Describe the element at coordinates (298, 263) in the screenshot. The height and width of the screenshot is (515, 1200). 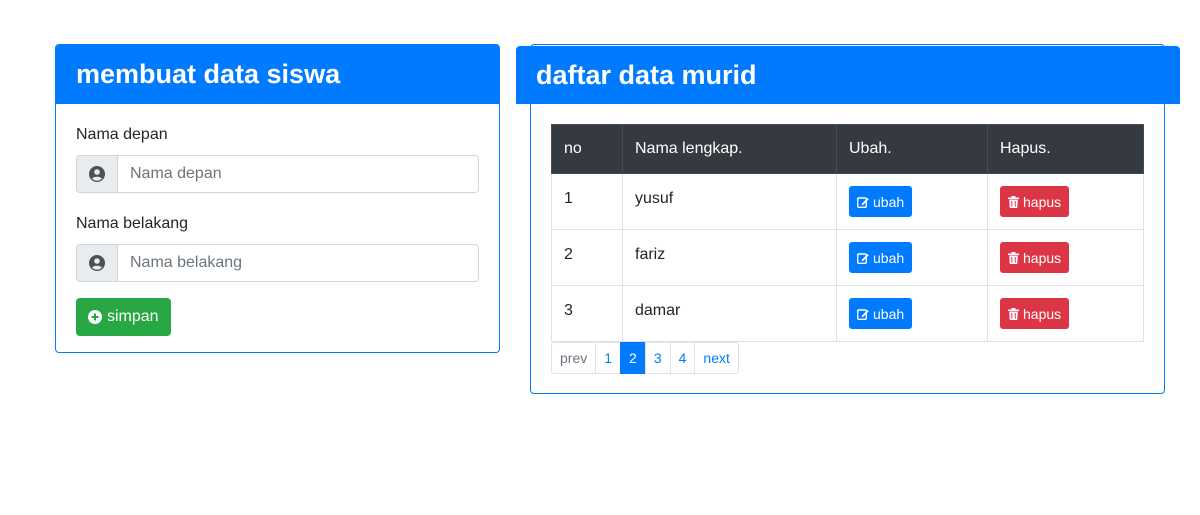
I see `last-name-input` at that location.